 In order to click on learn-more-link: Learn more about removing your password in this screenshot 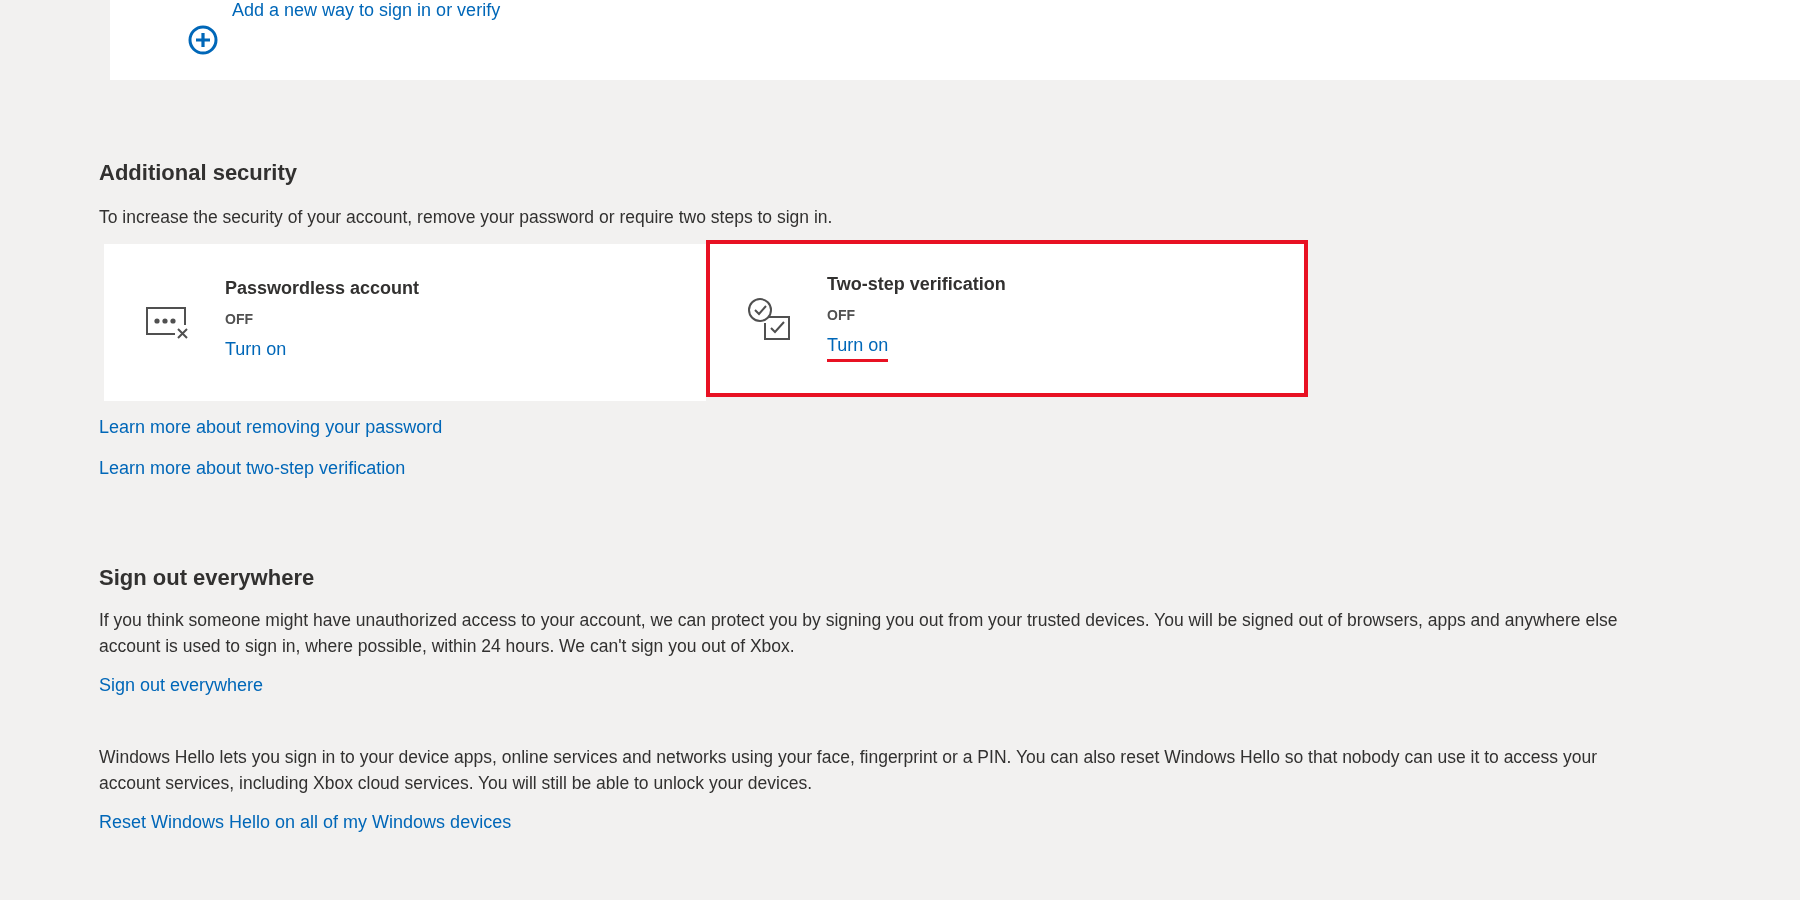, I will do `click(271, 427)`.